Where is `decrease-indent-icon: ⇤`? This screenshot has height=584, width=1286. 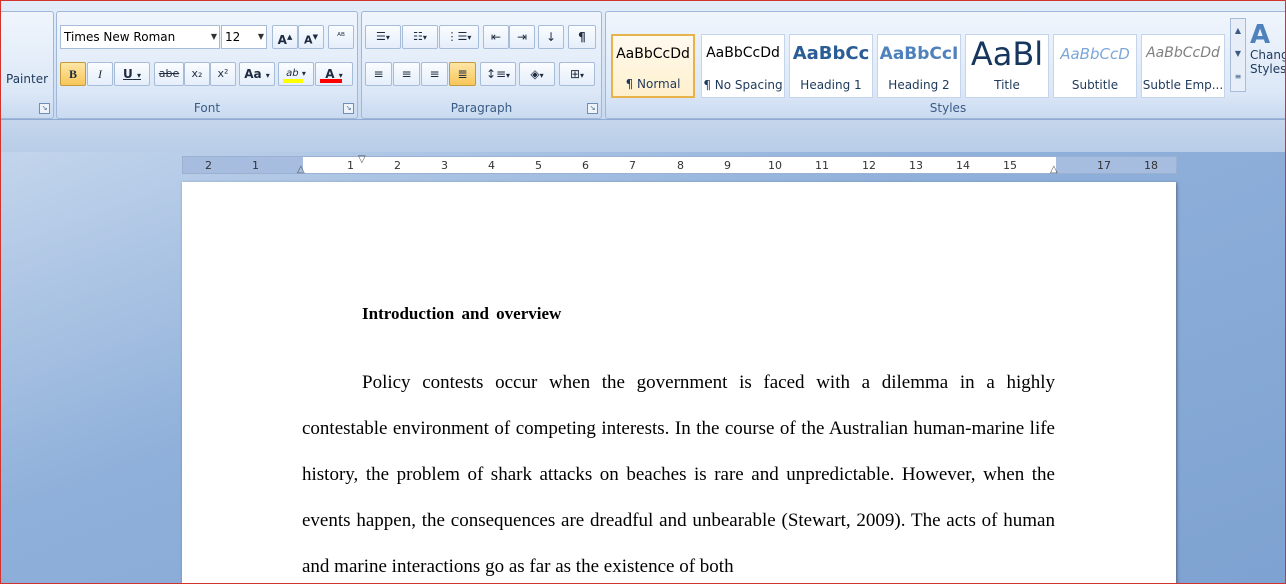 decrease-indent-icon: ⇤ is located at coordinates (496, 37).